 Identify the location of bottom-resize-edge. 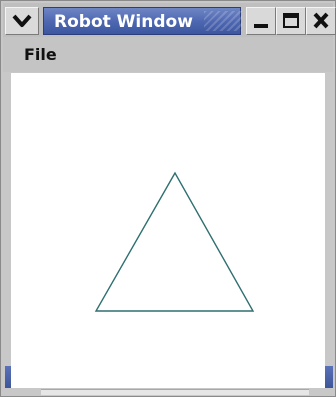
(175, 392).